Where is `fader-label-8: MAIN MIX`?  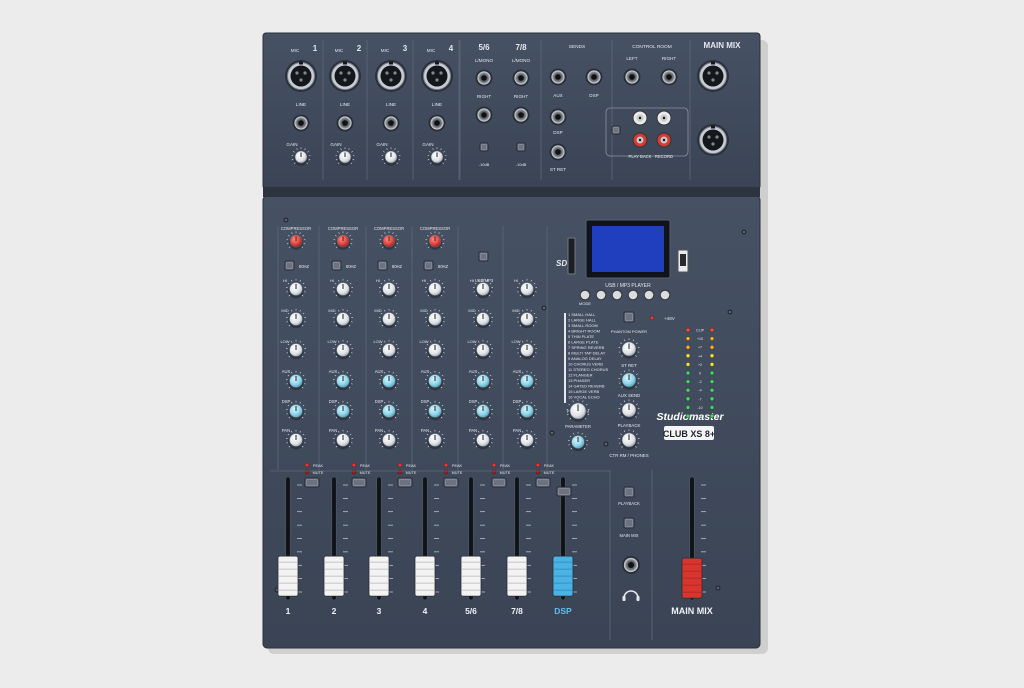
fader-label-8: MAIN MIX is located at coordinates (692, 611).